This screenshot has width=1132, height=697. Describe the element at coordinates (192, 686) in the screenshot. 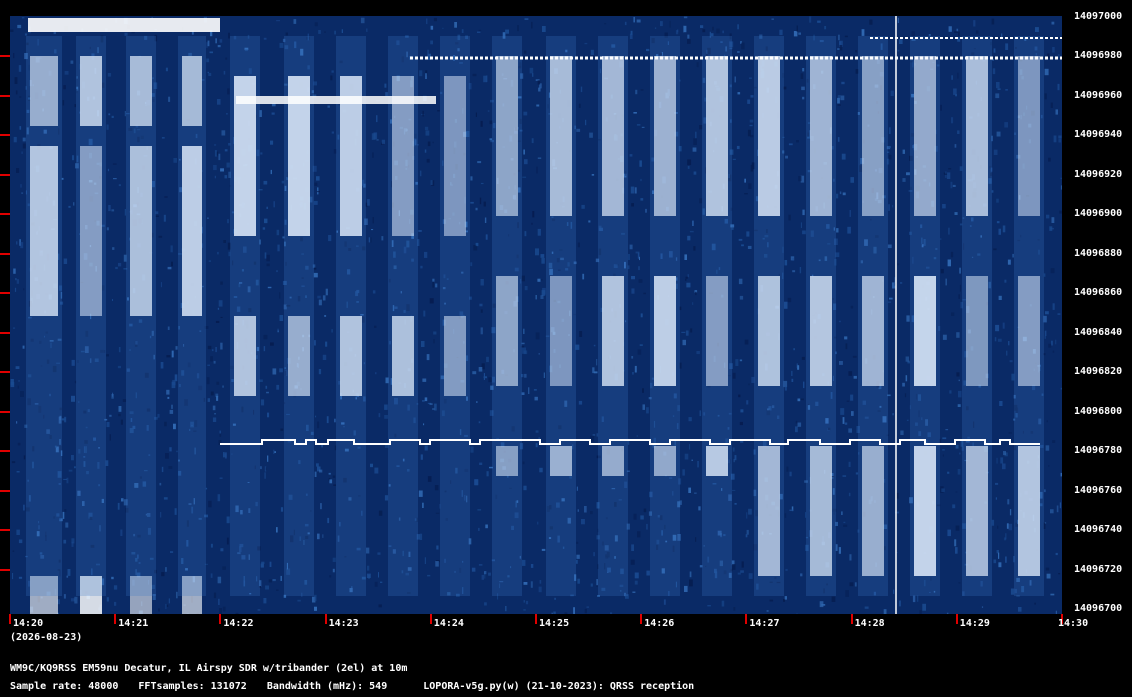

I see `fft-samples: FFTsamples: 131072` at that location.